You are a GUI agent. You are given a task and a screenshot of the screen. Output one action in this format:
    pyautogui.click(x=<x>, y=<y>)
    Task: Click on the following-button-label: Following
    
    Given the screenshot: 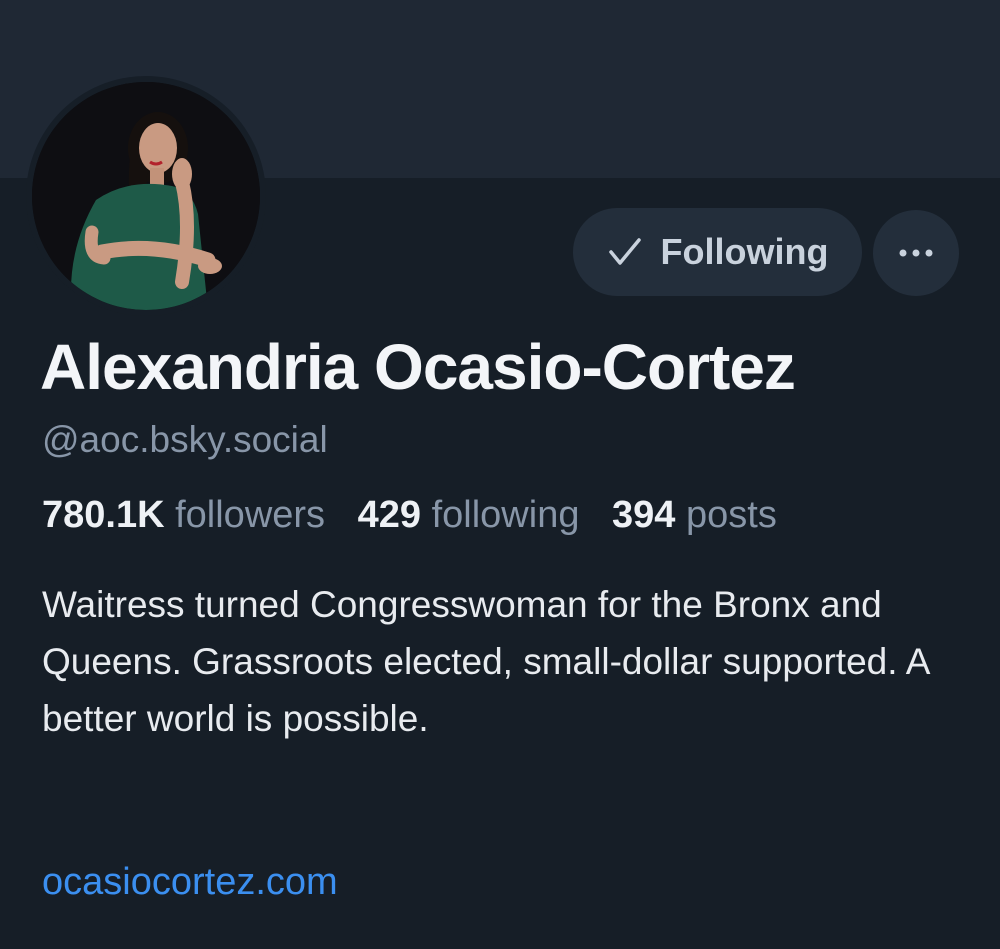 What is the action you would take?
    pyautogui.click(x=744, y=251)
    